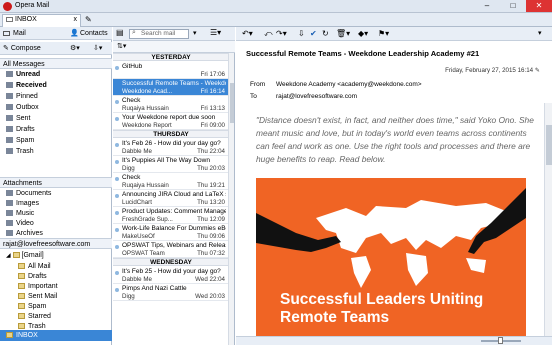  Describe the element at coordinates (43, 296) in the screenshot. I see `gmail-folder-label: Sent Mail` at that location.